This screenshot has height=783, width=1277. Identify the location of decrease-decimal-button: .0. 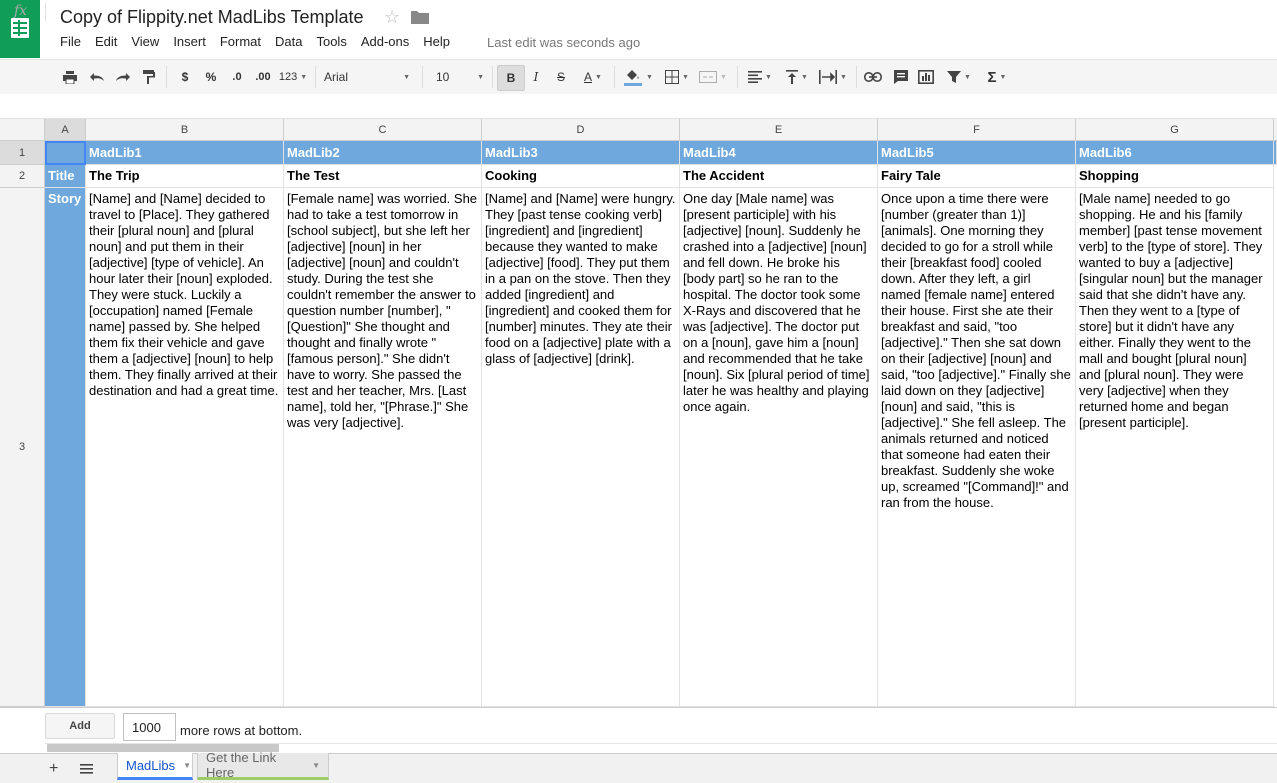
(237, 77).